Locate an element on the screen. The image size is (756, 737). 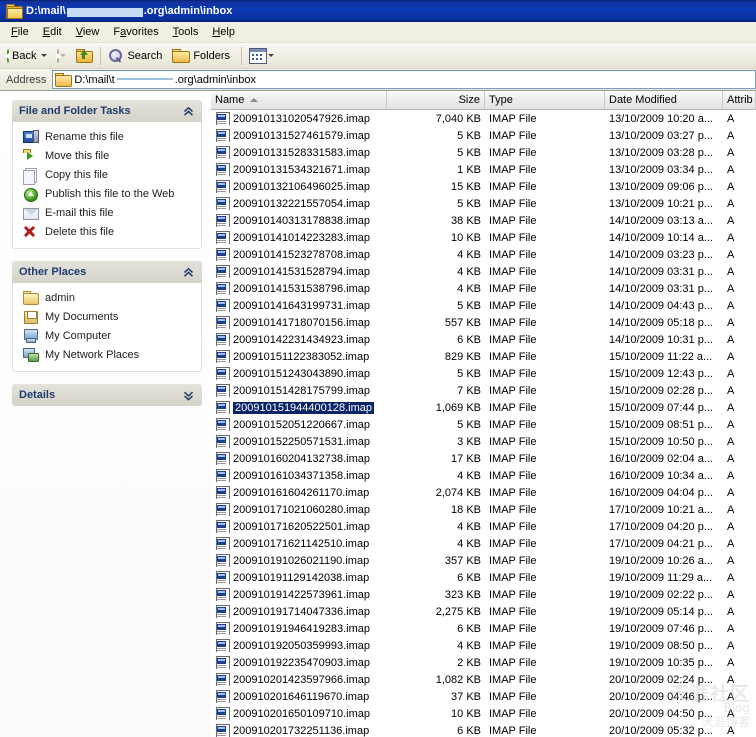
menu-help: Help is located at coordinates (223, 32).